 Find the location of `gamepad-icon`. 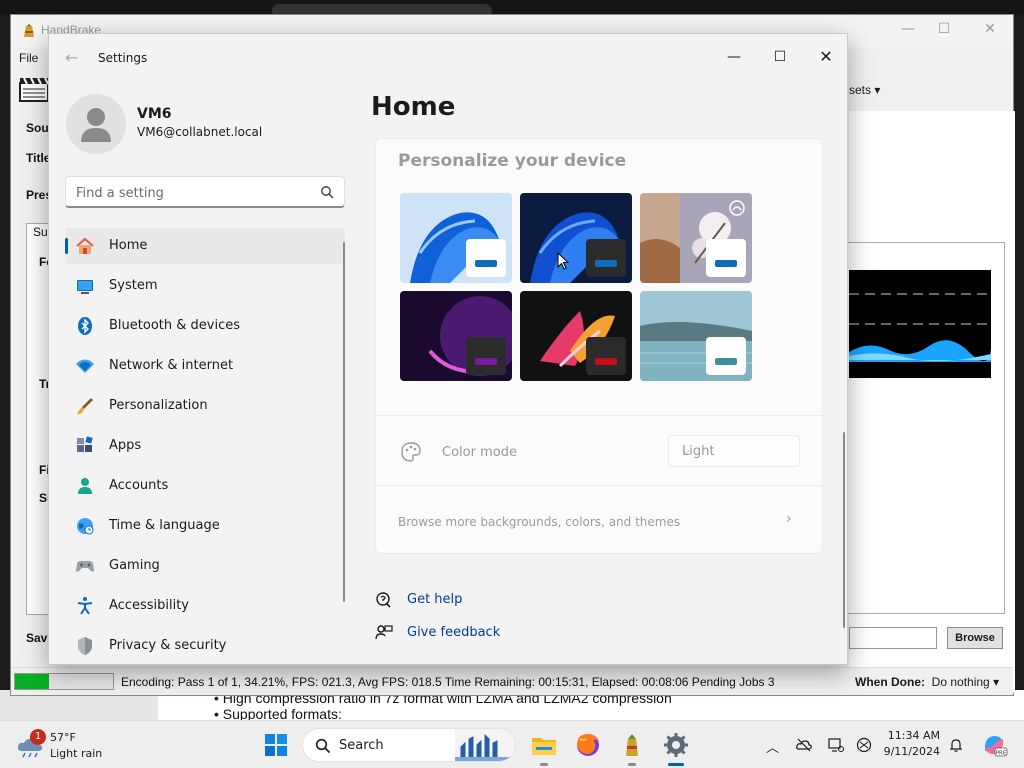

gamepad-icon is located at coordinates (85, 566).